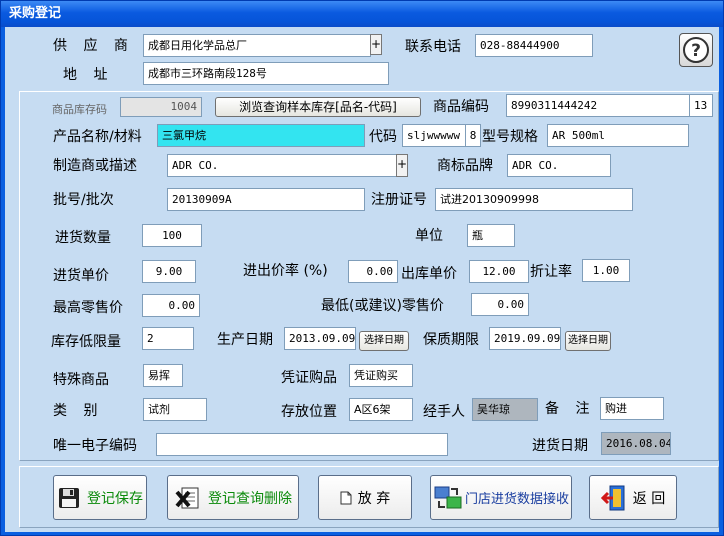  Describe the element at coordinates (510, 137) in the screenshot. I see `model-label: 型号规格` at that location.